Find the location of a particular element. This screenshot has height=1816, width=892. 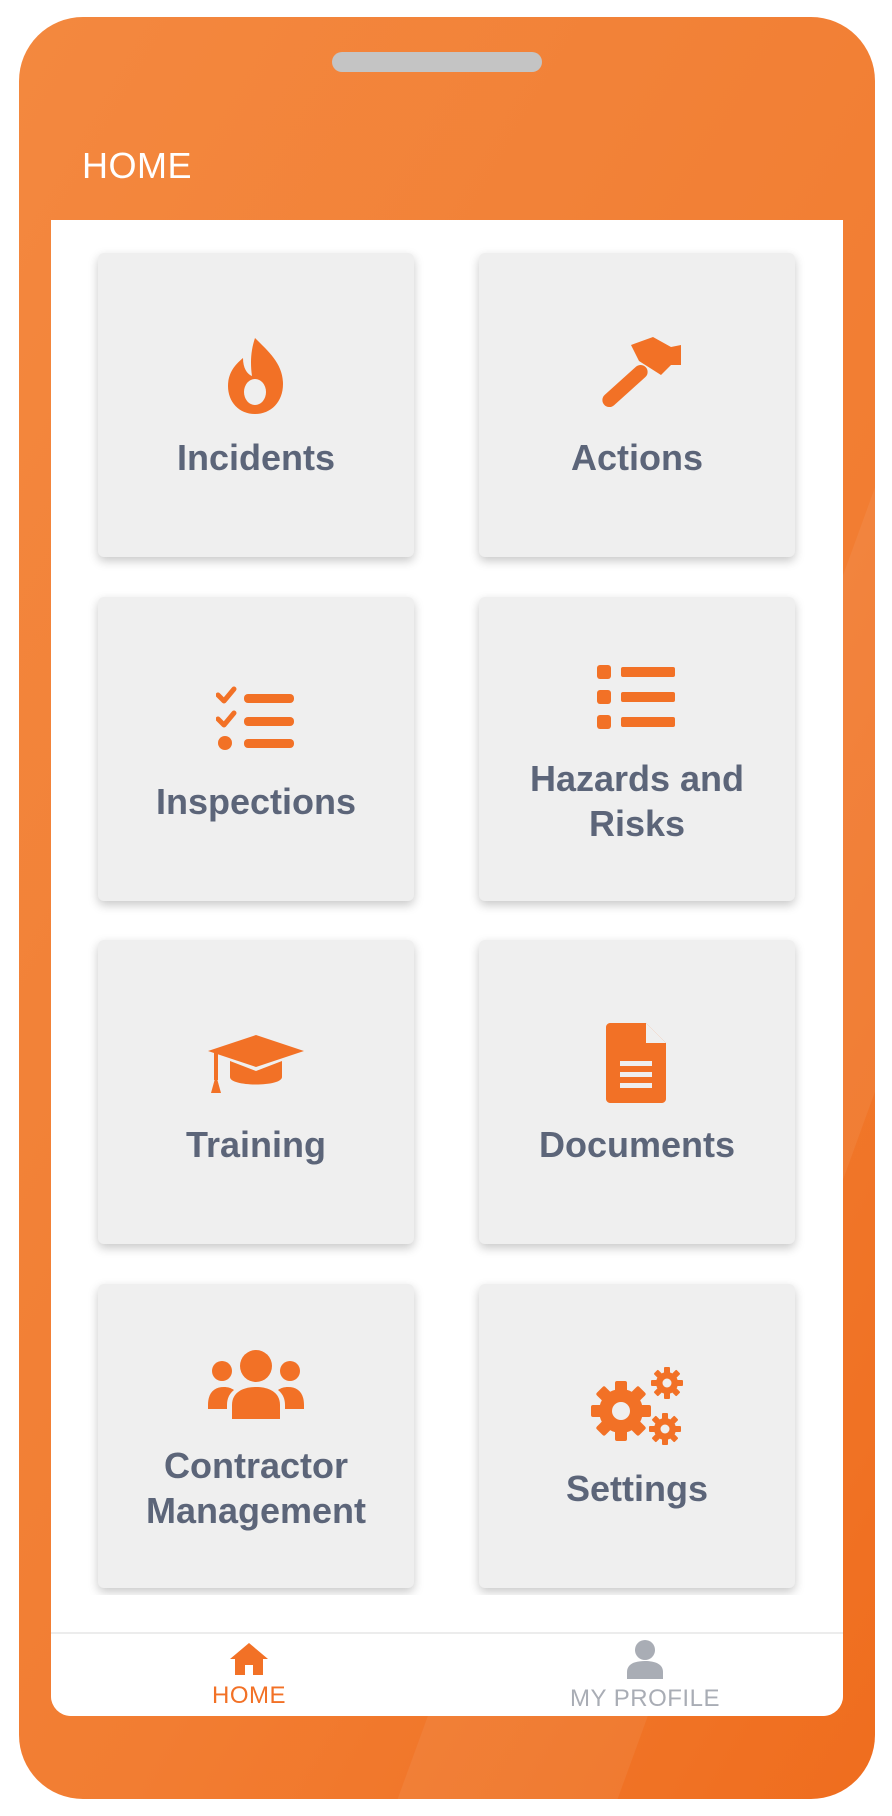

tile-inspections: Inspections is located at coordinates (256, 749).